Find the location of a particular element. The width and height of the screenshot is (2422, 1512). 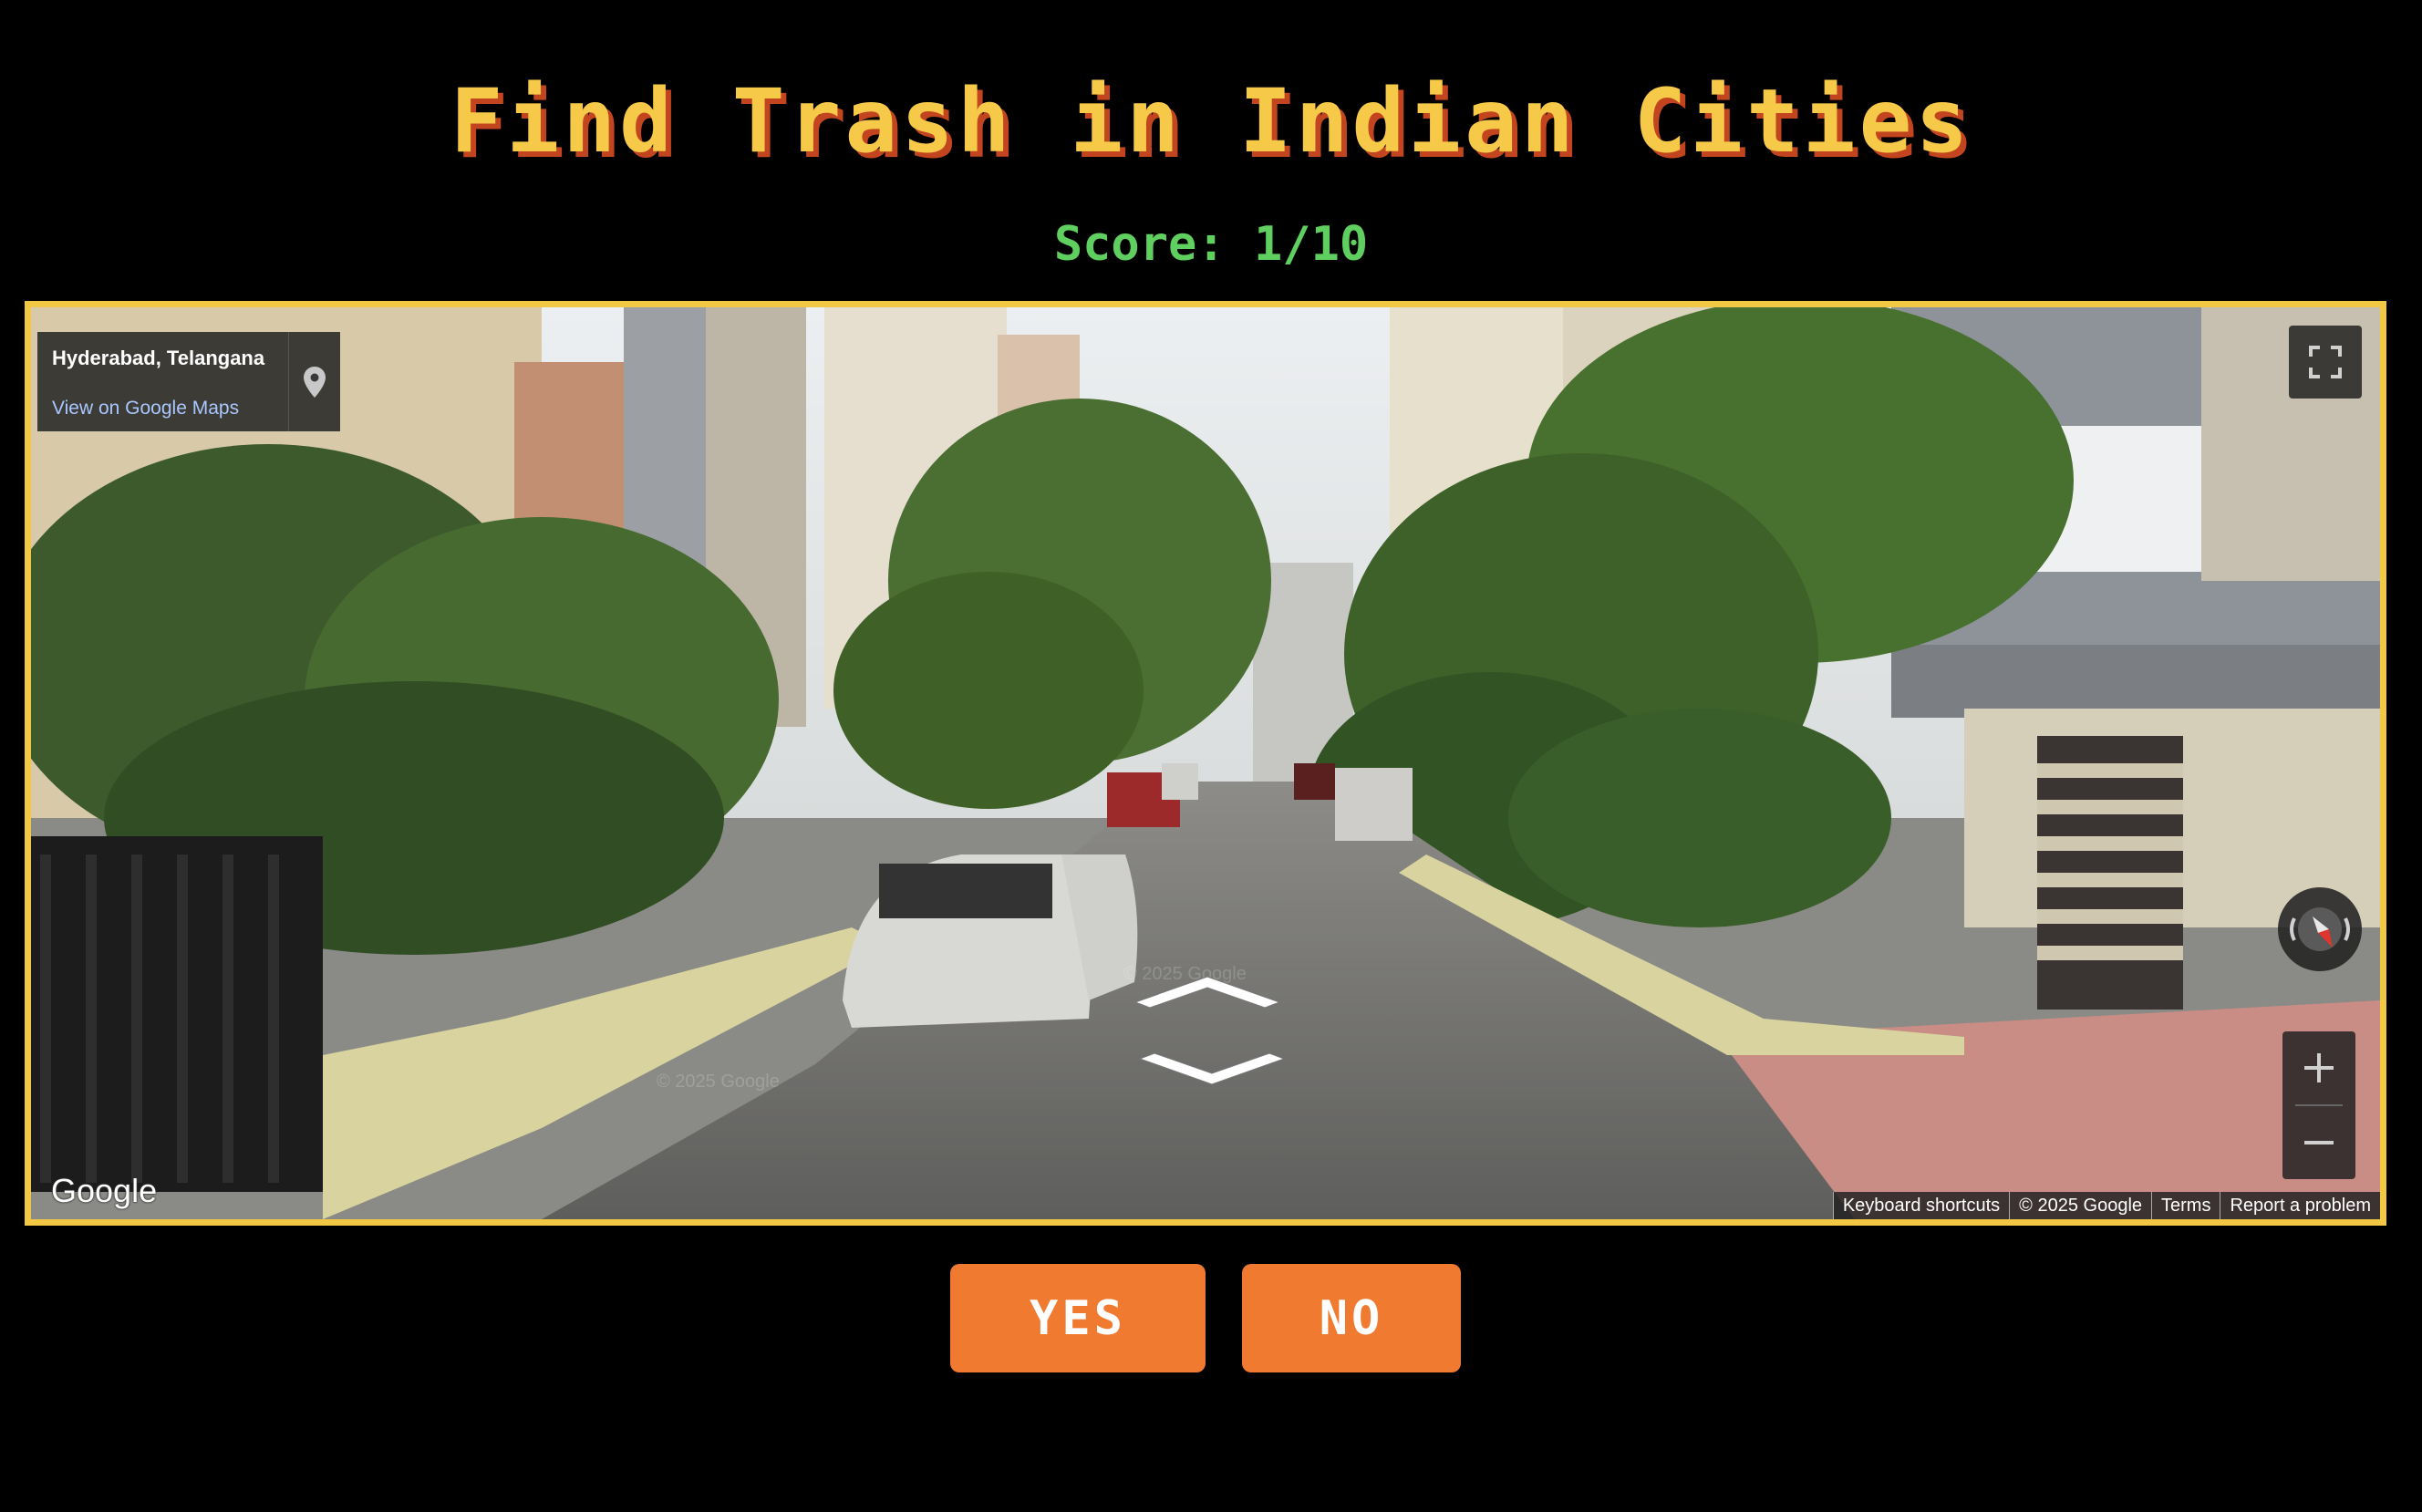

compass-button is located at coordinates (2320, 929).